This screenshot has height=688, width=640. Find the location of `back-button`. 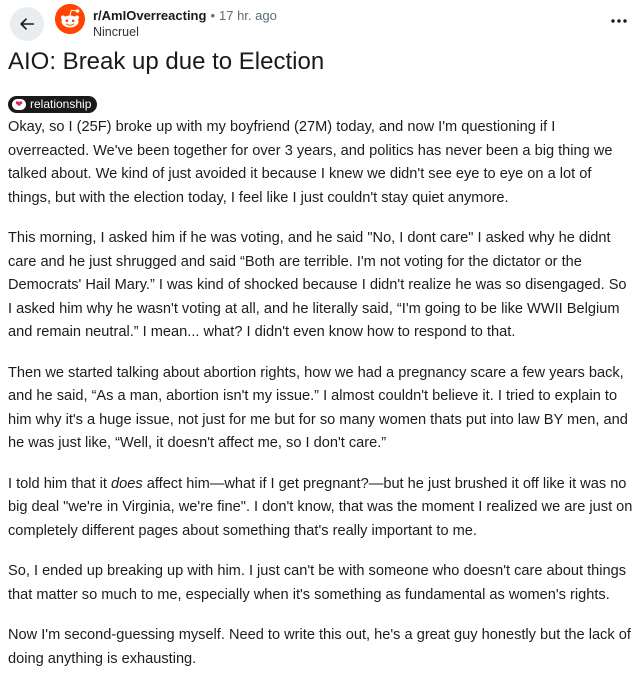

back-button is located at coordinates (27, 24).